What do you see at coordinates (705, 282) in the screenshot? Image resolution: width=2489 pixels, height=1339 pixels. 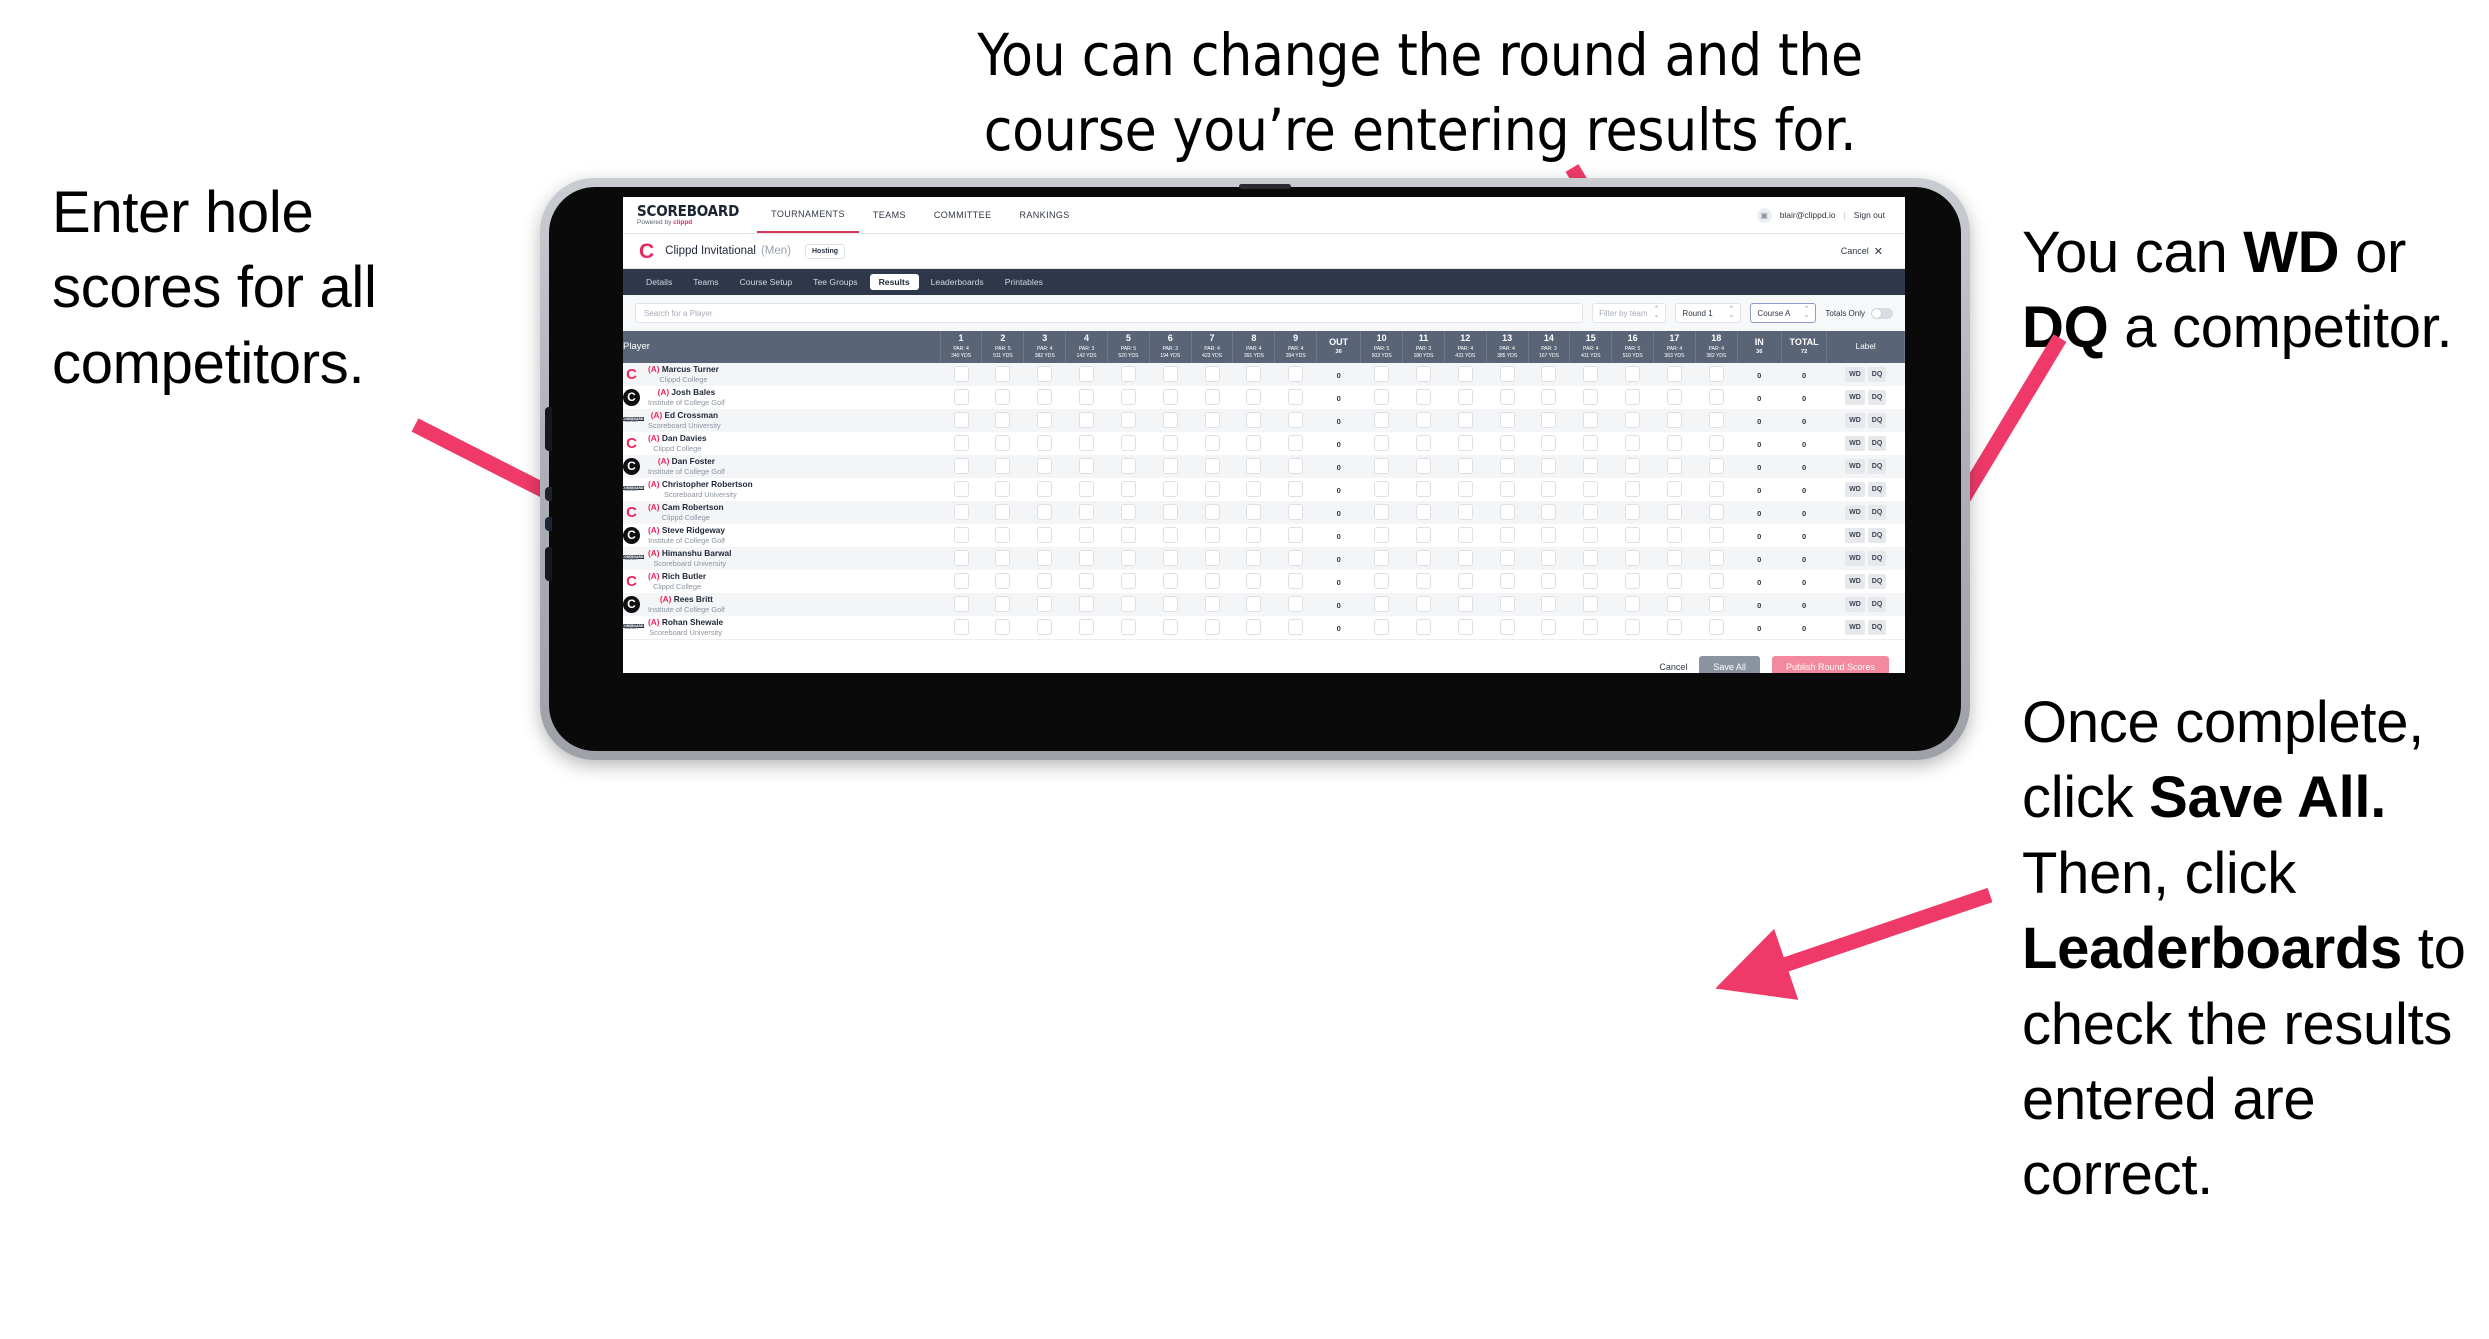 I see `tab-teams: Teams` at bounding box center [705, 282].